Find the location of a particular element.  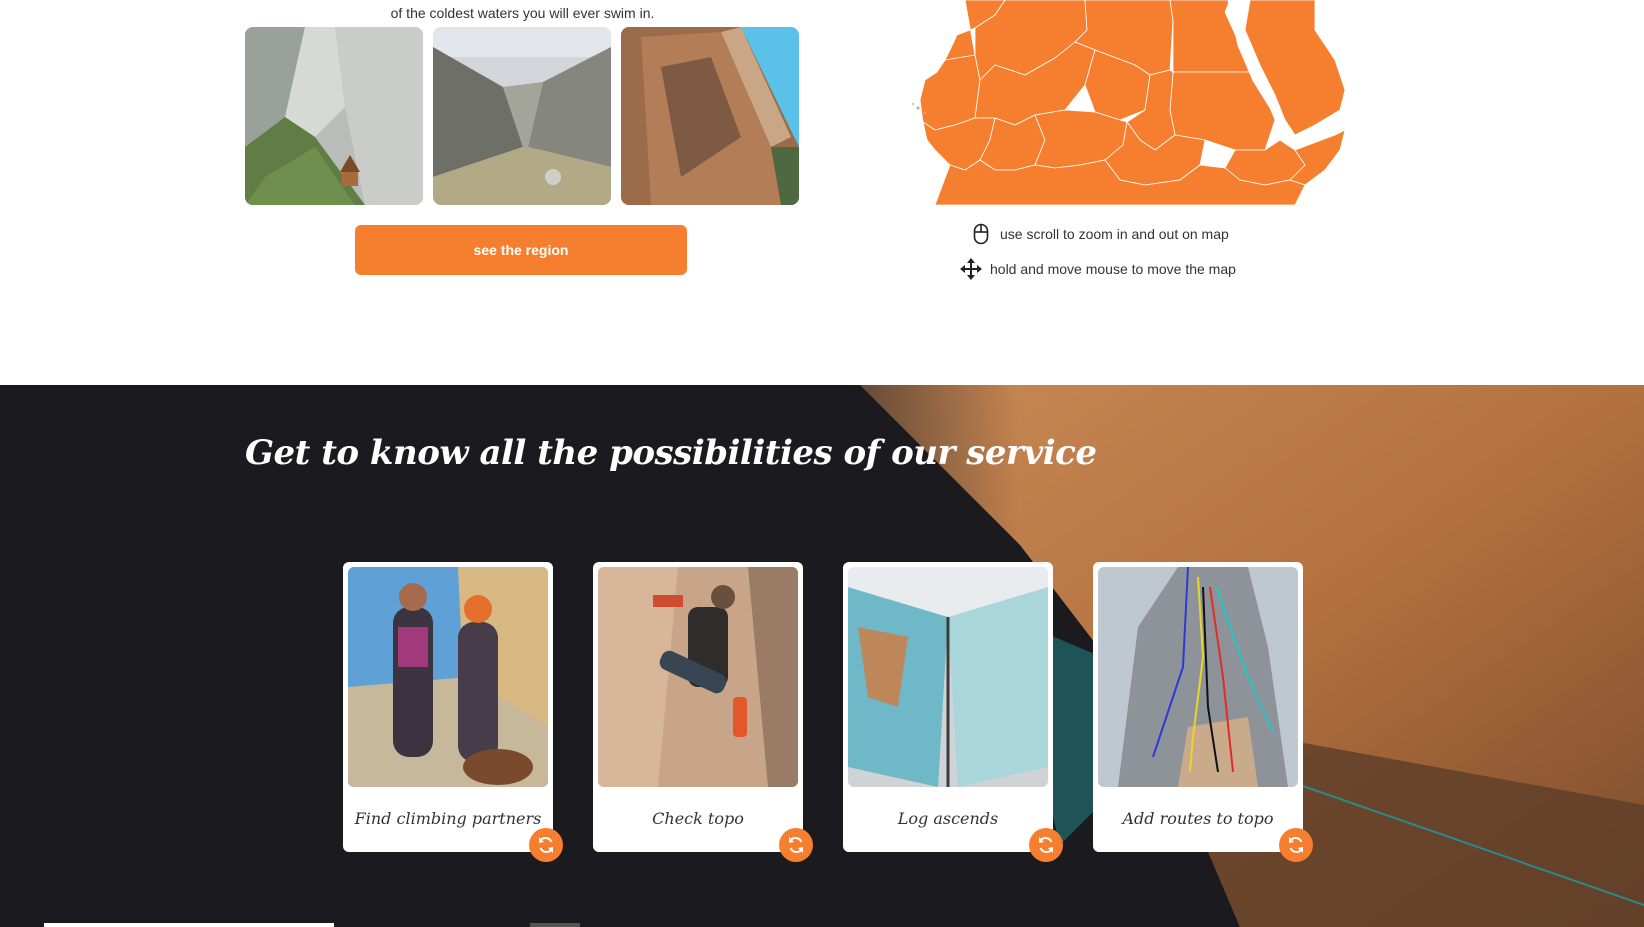

service-card-add-routes: Add routes to topo is located at coordinates (1203, 712).